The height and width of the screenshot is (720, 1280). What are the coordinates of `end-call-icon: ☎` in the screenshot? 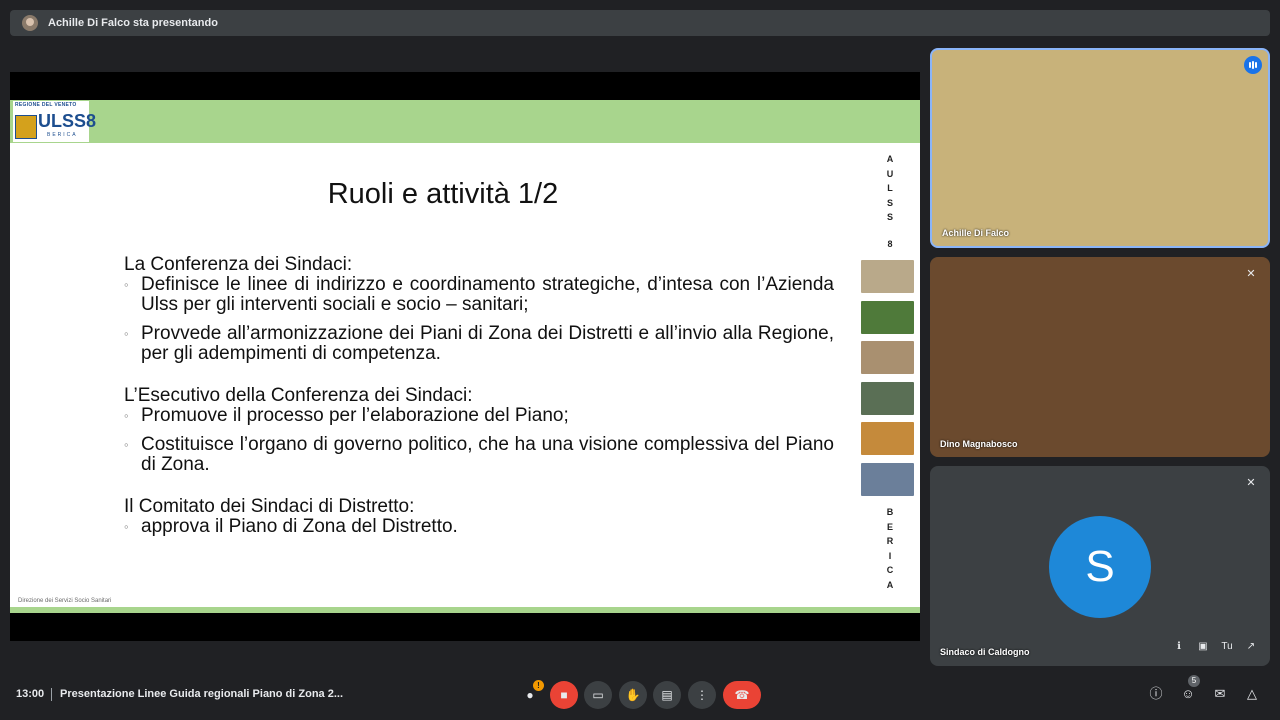 It's located at (742, 695).